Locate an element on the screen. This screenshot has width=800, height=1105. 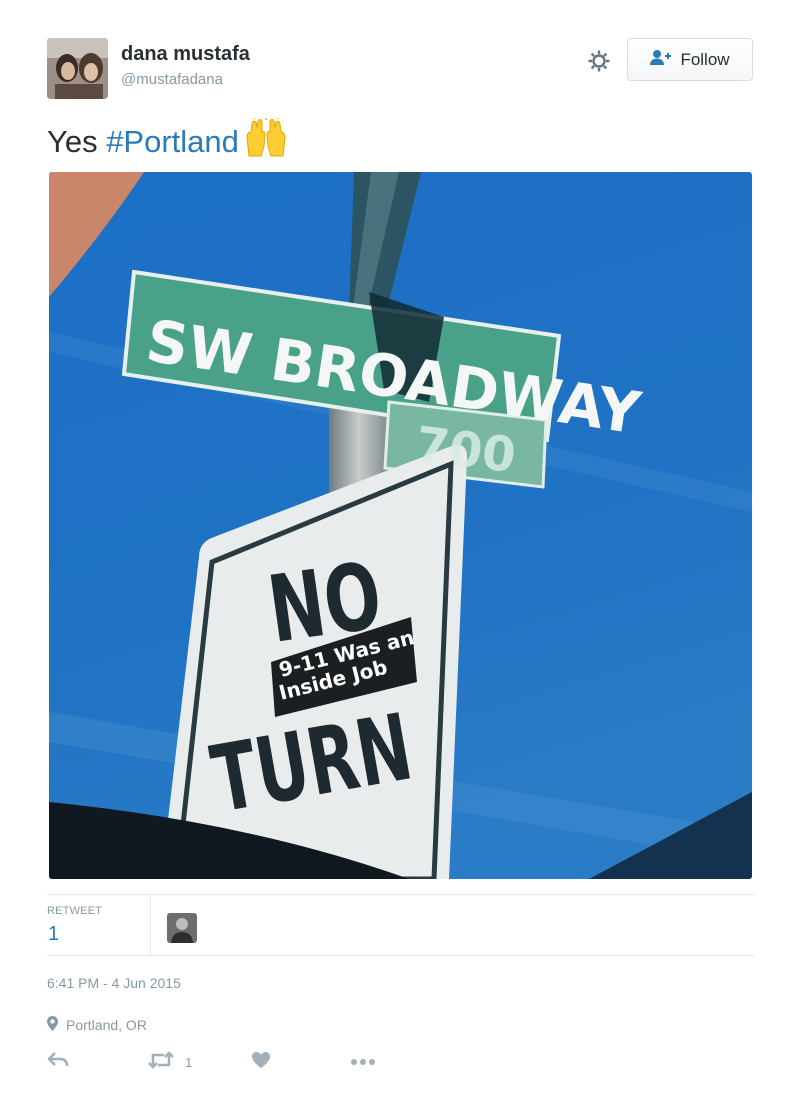
more-dots-icon is located at coordinates (363, 1062).